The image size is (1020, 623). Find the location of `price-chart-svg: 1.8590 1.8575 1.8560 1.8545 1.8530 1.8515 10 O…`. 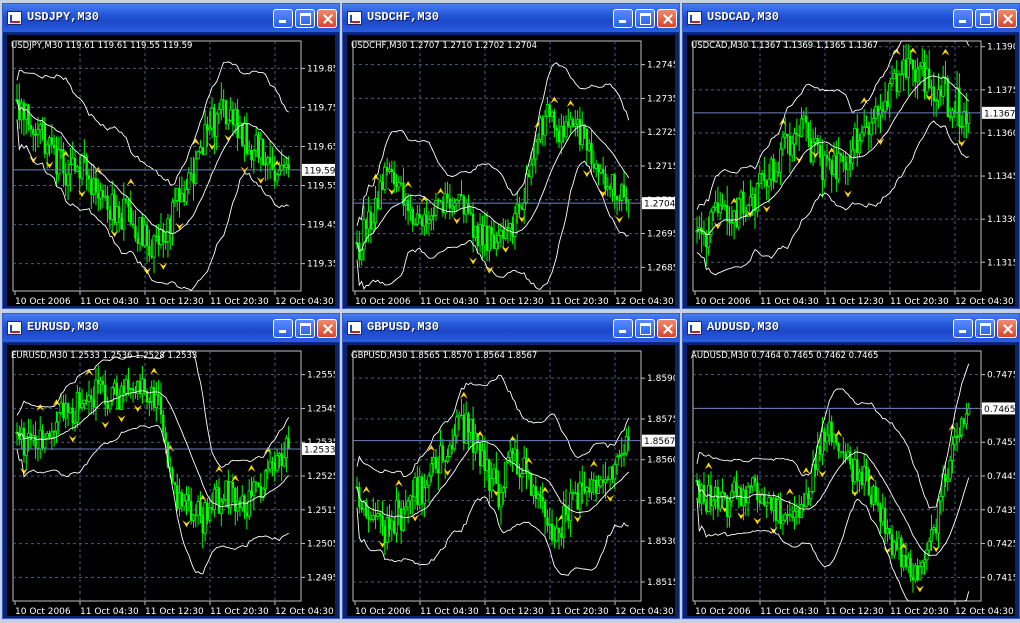

price-chart-svg: 1.8590 1.8575 1.8560 1.8545 1.8530 1.8515 10 O… is located at coordinates (511, 480).